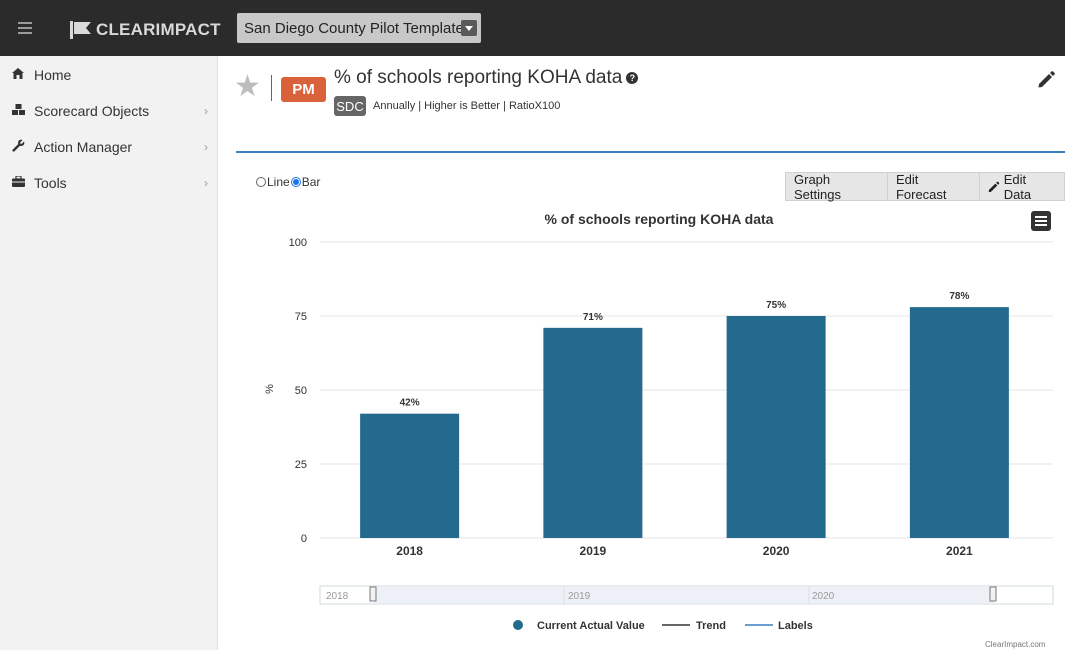 Image resolution: width=1065 pixels, height=650 pixels. What do you see at coordinates (795, 626) in the screenshot?
I see `legend-label: Labels` at bounding box center [795, 626].